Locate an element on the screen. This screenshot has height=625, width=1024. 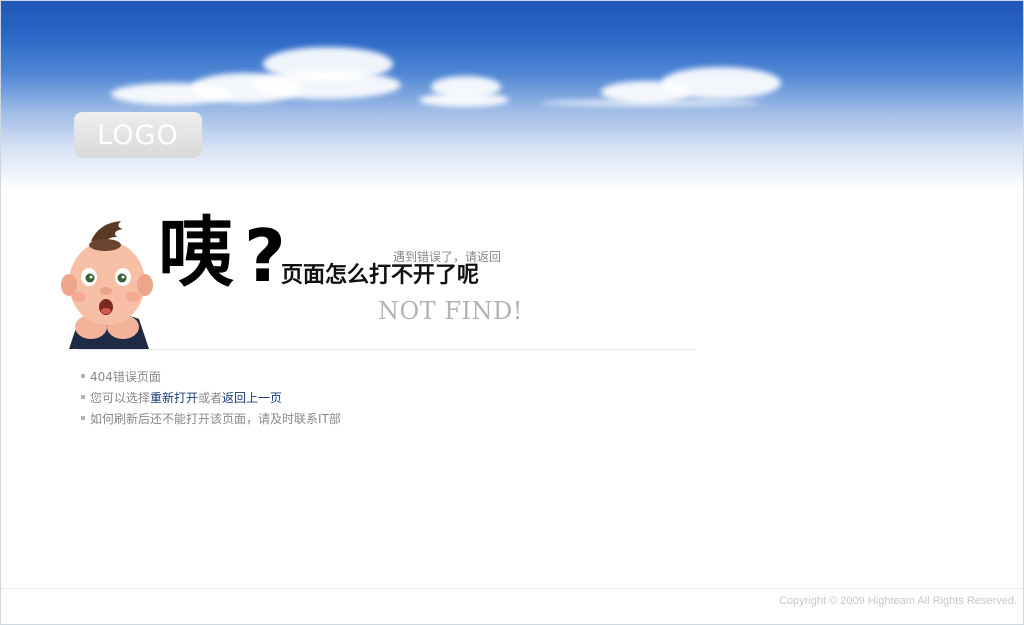
baby-illustration is located at coordinates (107, 285).